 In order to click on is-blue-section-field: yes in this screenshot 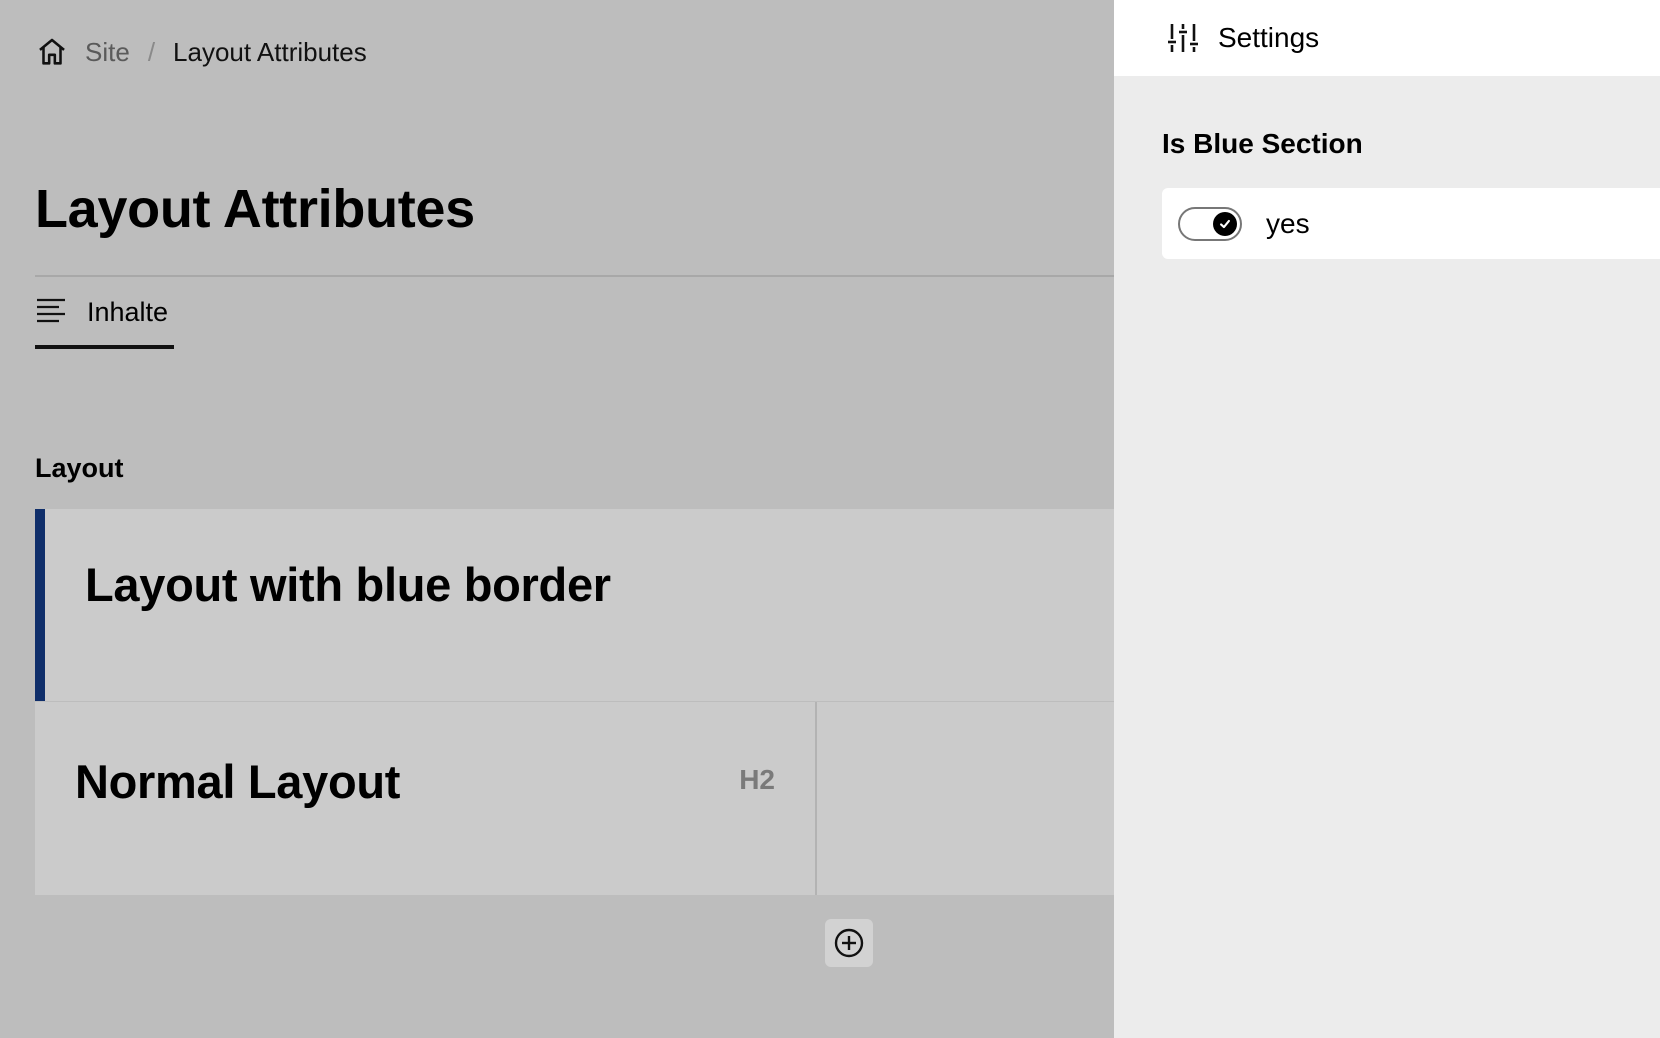, I will do `click(1411, 223)`.